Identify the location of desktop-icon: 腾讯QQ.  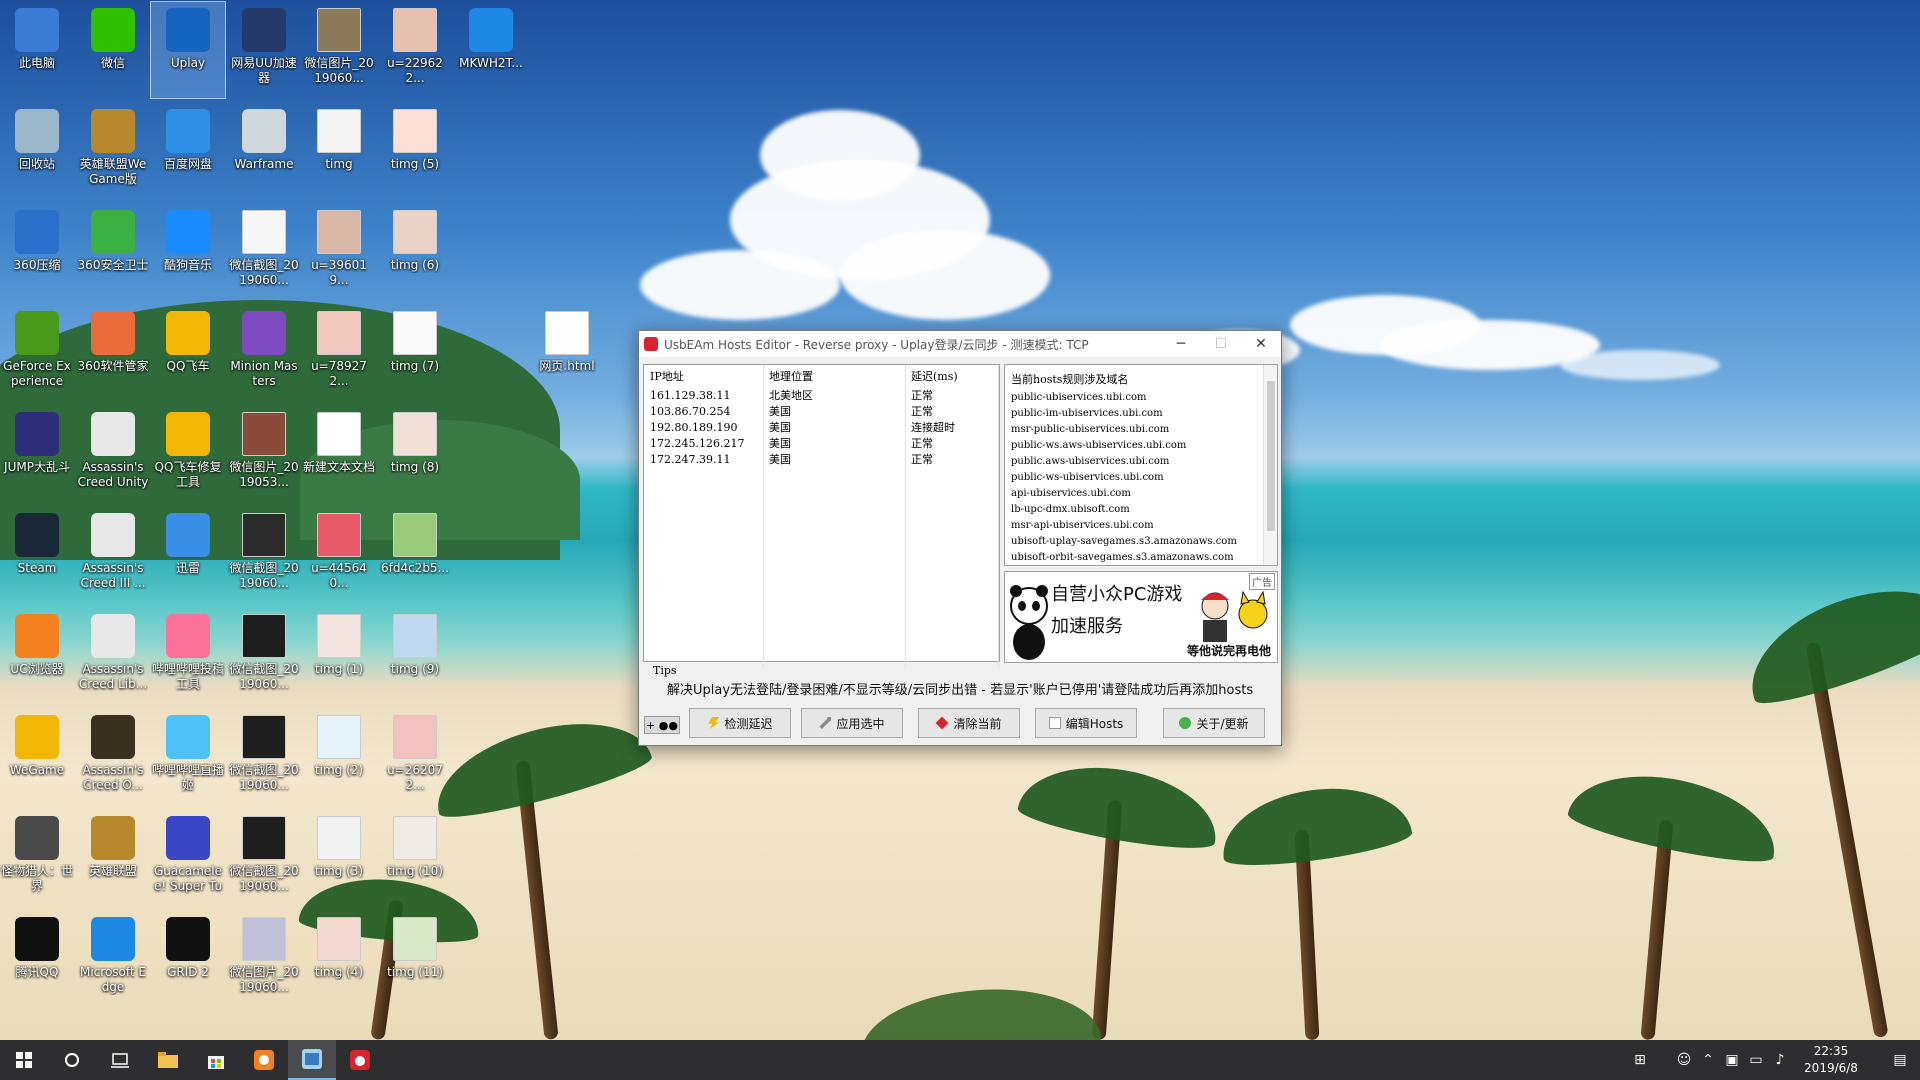
(37, 959).